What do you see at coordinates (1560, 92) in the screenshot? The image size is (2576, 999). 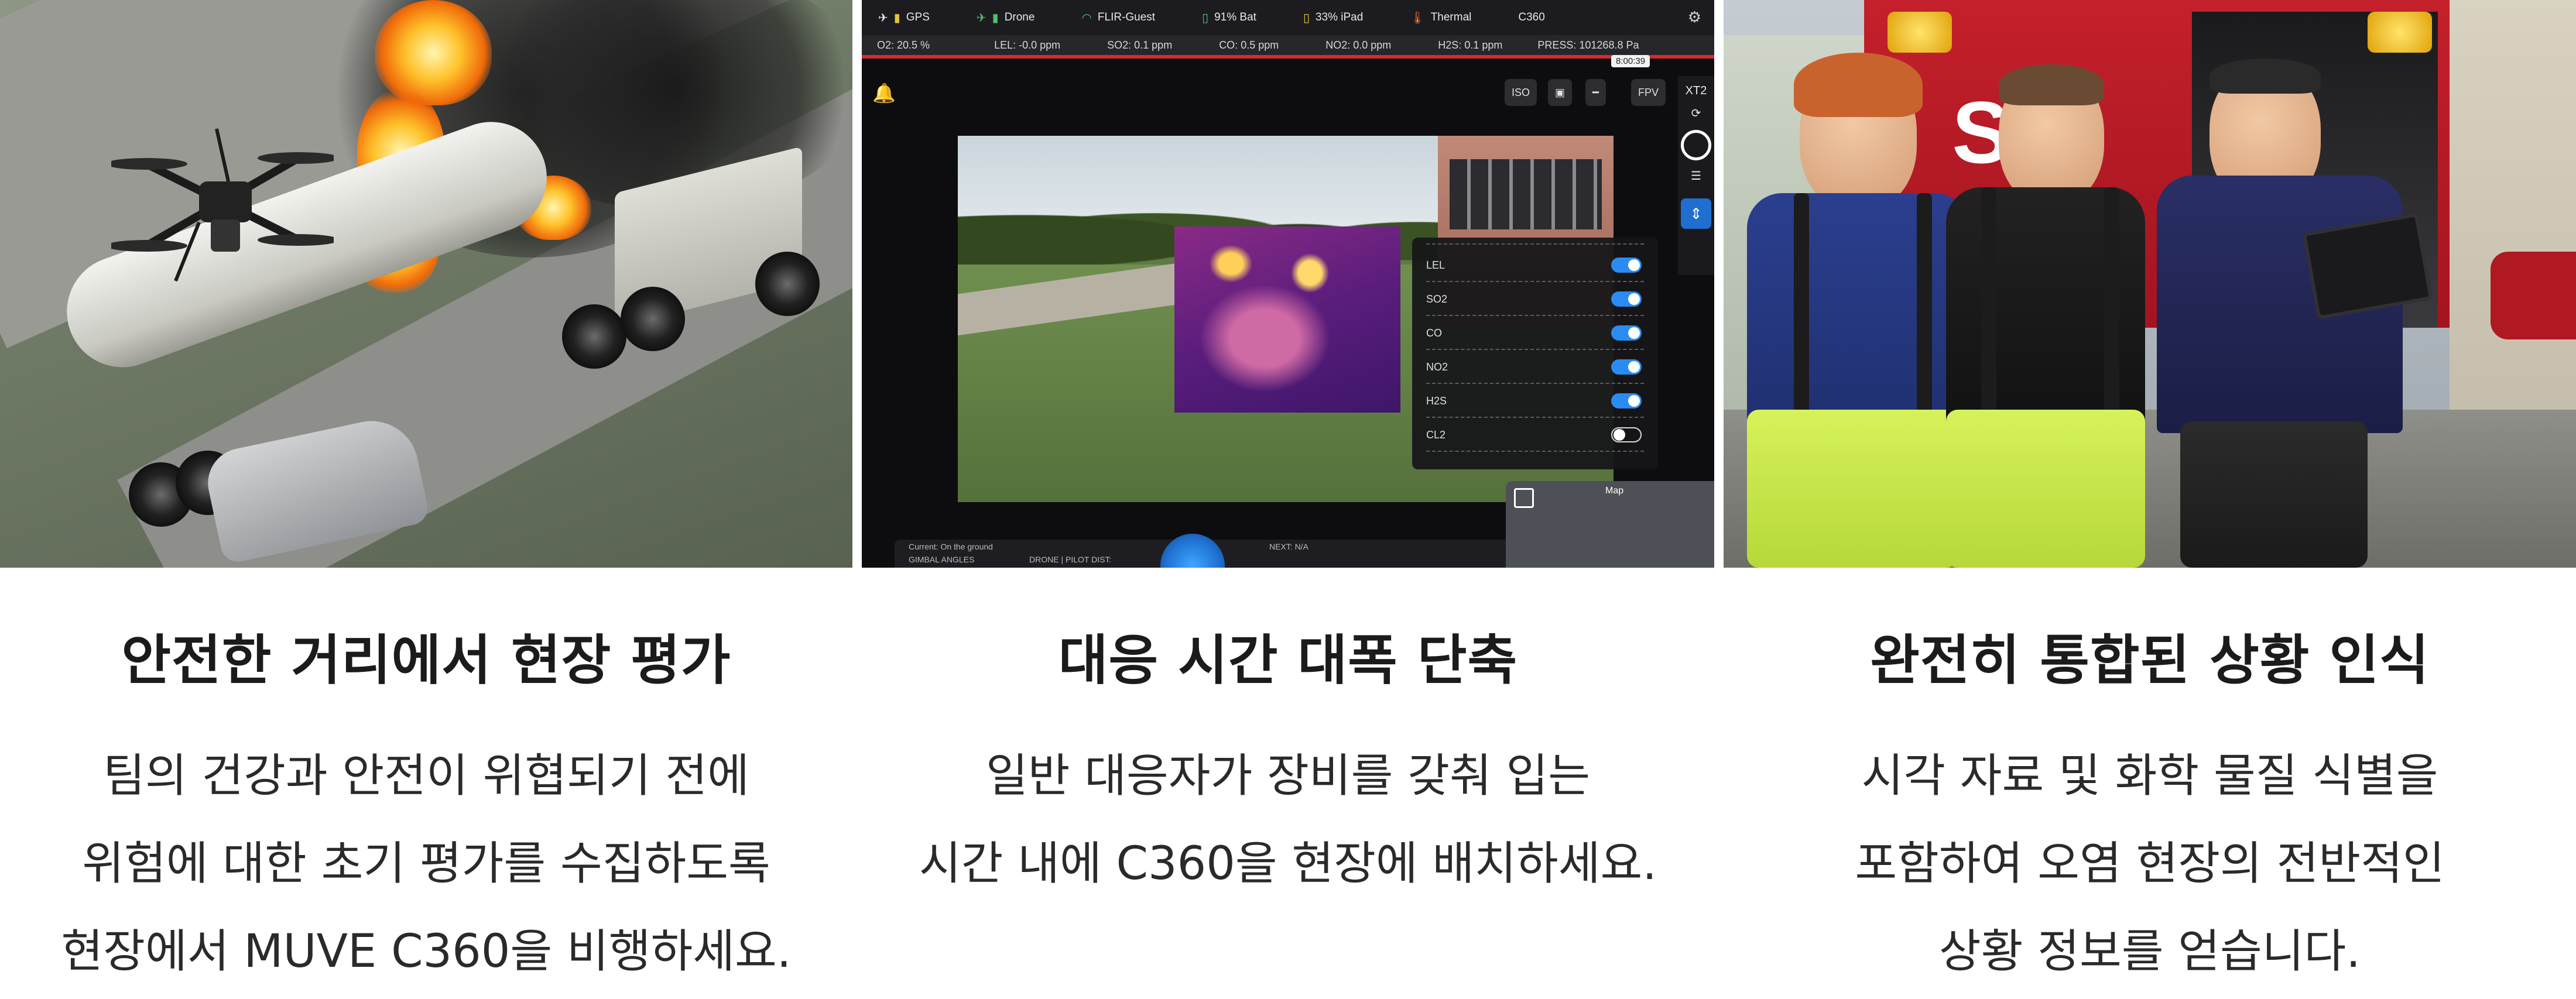 I see `camera-mode-button: ▣` at bounding box center [1560, 92].